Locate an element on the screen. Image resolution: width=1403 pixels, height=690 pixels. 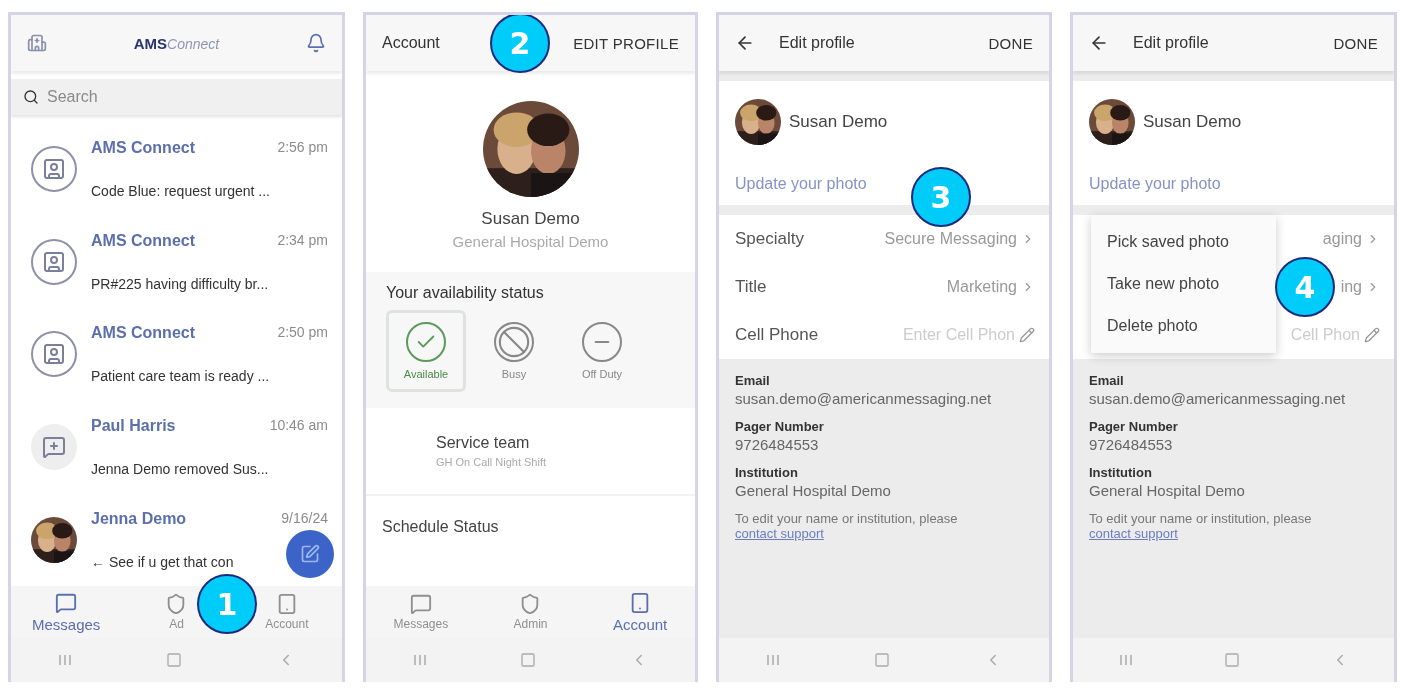
info-value: General Hospital Demo is located at coordinates (813, 490).